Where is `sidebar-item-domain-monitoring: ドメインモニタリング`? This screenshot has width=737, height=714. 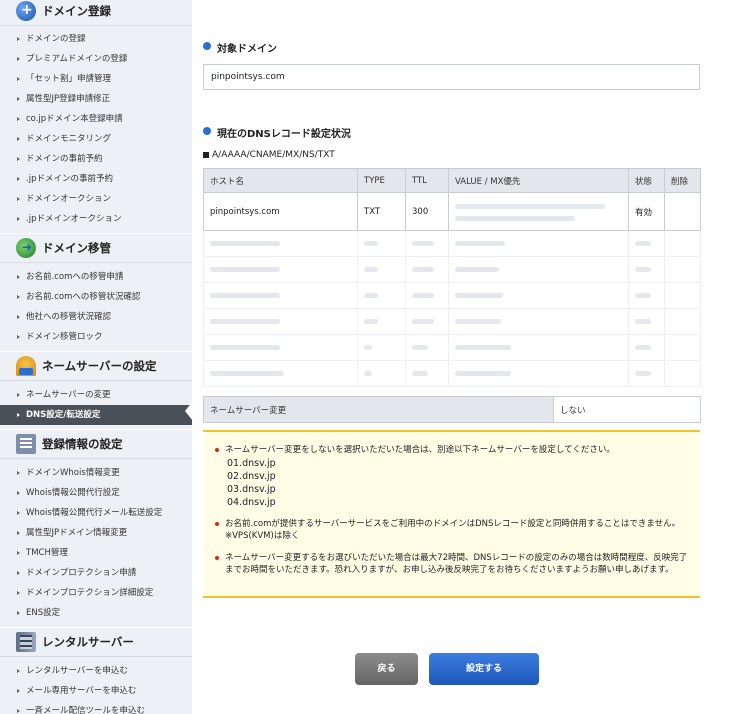
sidebar-item-domain-monitoring: ドメインモニタリング is located at coordinates (96, 139).